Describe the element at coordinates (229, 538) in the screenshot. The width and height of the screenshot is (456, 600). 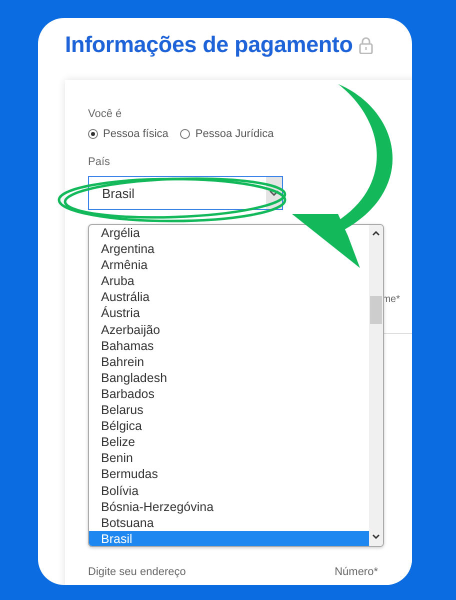
I see `country-option: Brasil` at that location.